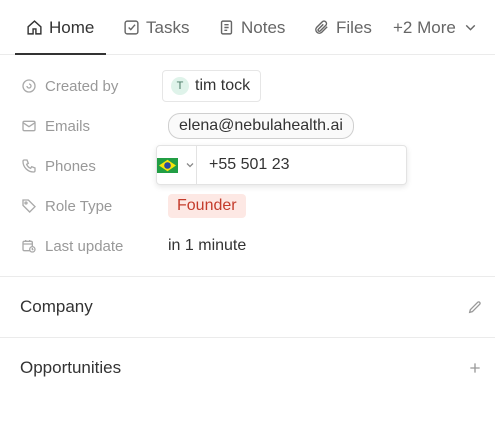  I want to click on last-update-label: Last update, so click(84, 246).